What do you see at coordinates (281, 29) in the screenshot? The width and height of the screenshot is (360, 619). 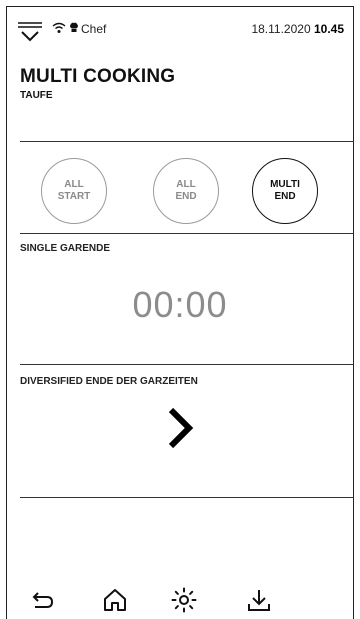 I see `date: 18.11.2020` at bounding box center [281, 29].